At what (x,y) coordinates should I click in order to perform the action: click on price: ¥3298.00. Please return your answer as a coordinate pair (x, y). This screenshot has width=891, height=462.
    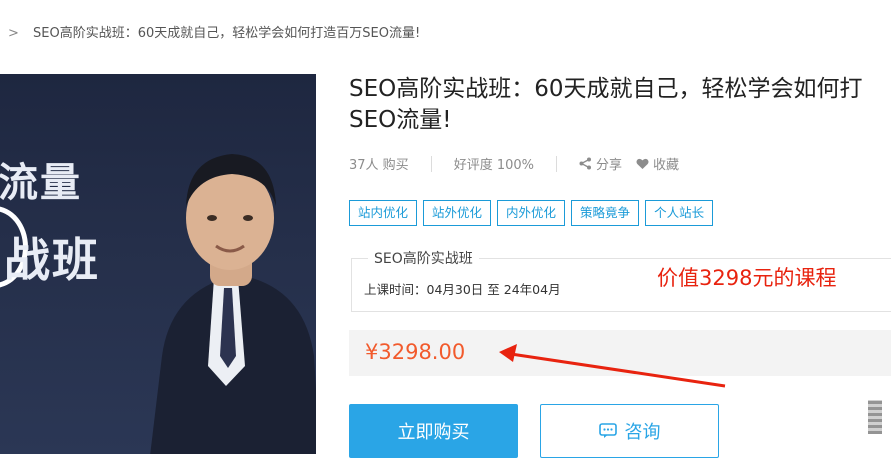
    Looking at the image, I should click on (415, 352).